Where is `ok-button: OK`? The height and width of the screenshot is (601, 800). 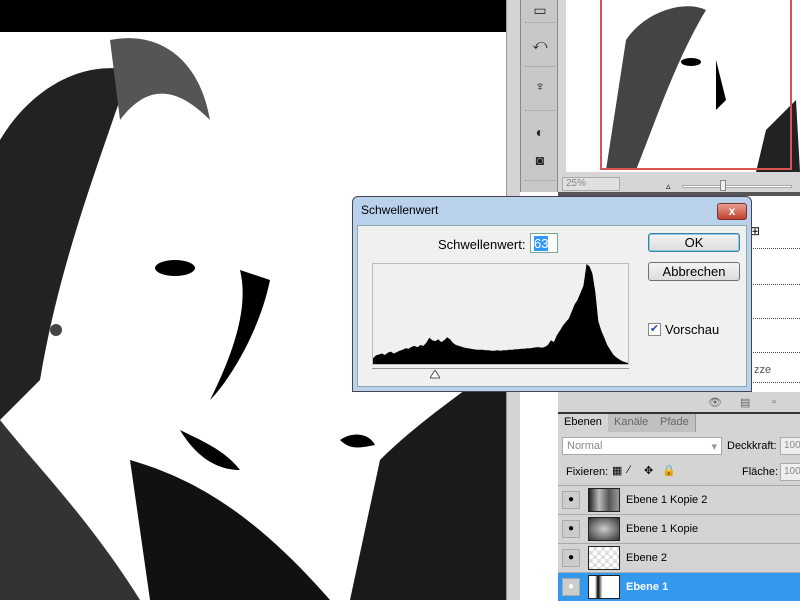
ok-button: OK is located at coordinates (694, 242).